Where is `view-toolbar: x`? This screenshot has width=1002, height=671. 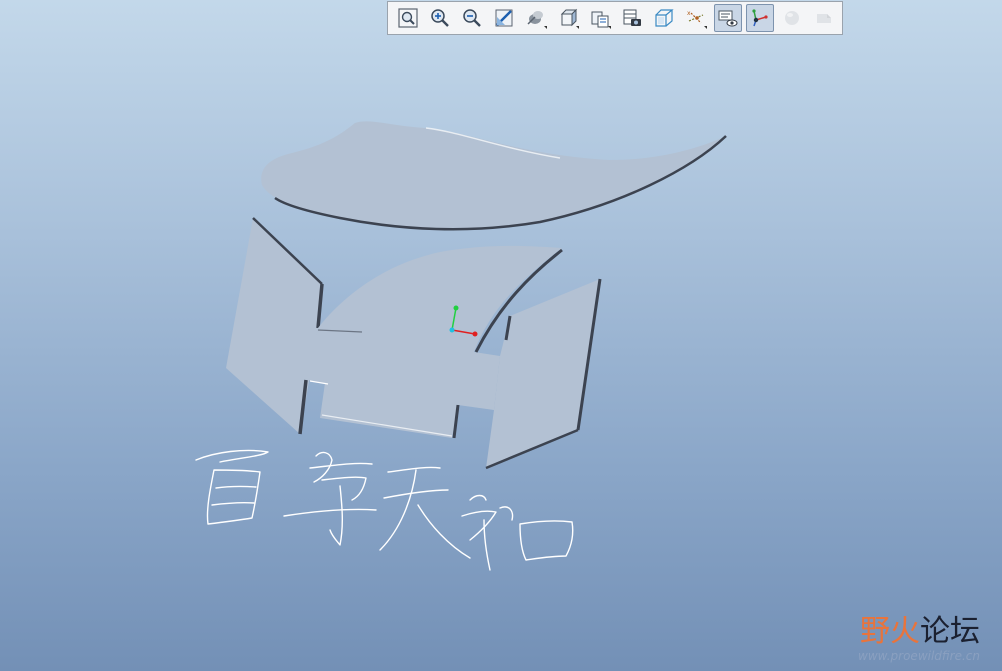
view-toolbar: x is located at coordinates (615, 18).